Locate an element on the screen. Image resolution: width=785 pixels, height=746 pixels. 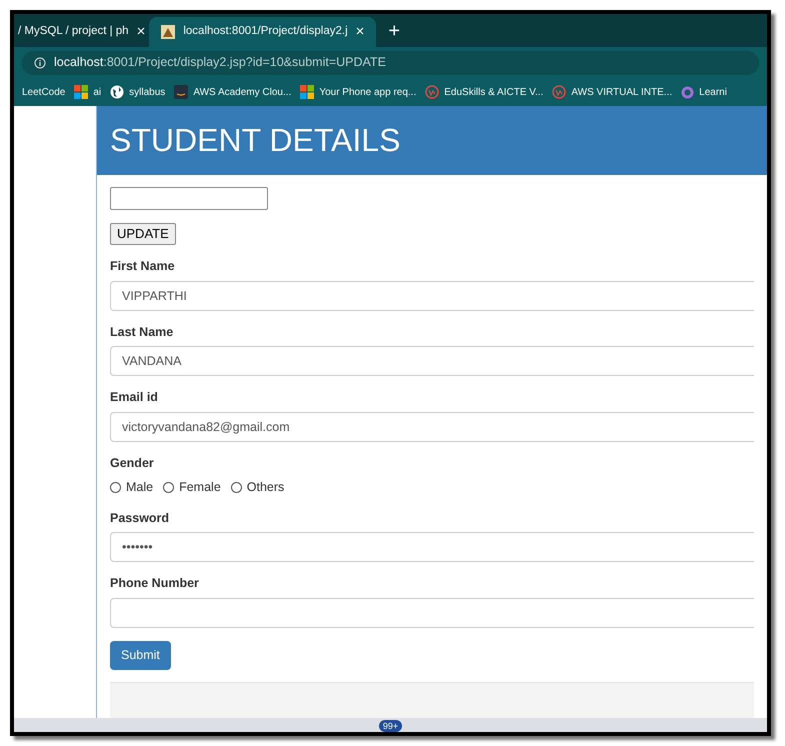
browser-tab: localhost:8001/Project/display2.j × is located at coordinates (262, 32).